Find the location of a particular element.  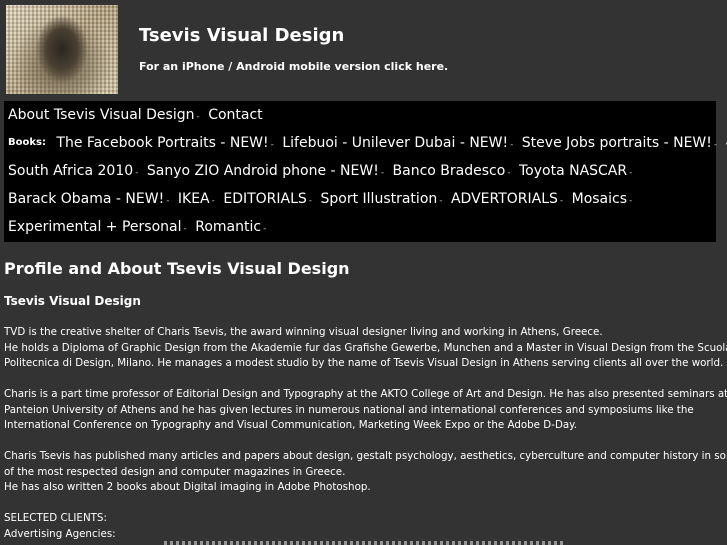

nav-about: About Tsevis Visual Design is located at coordinates (101, 115).